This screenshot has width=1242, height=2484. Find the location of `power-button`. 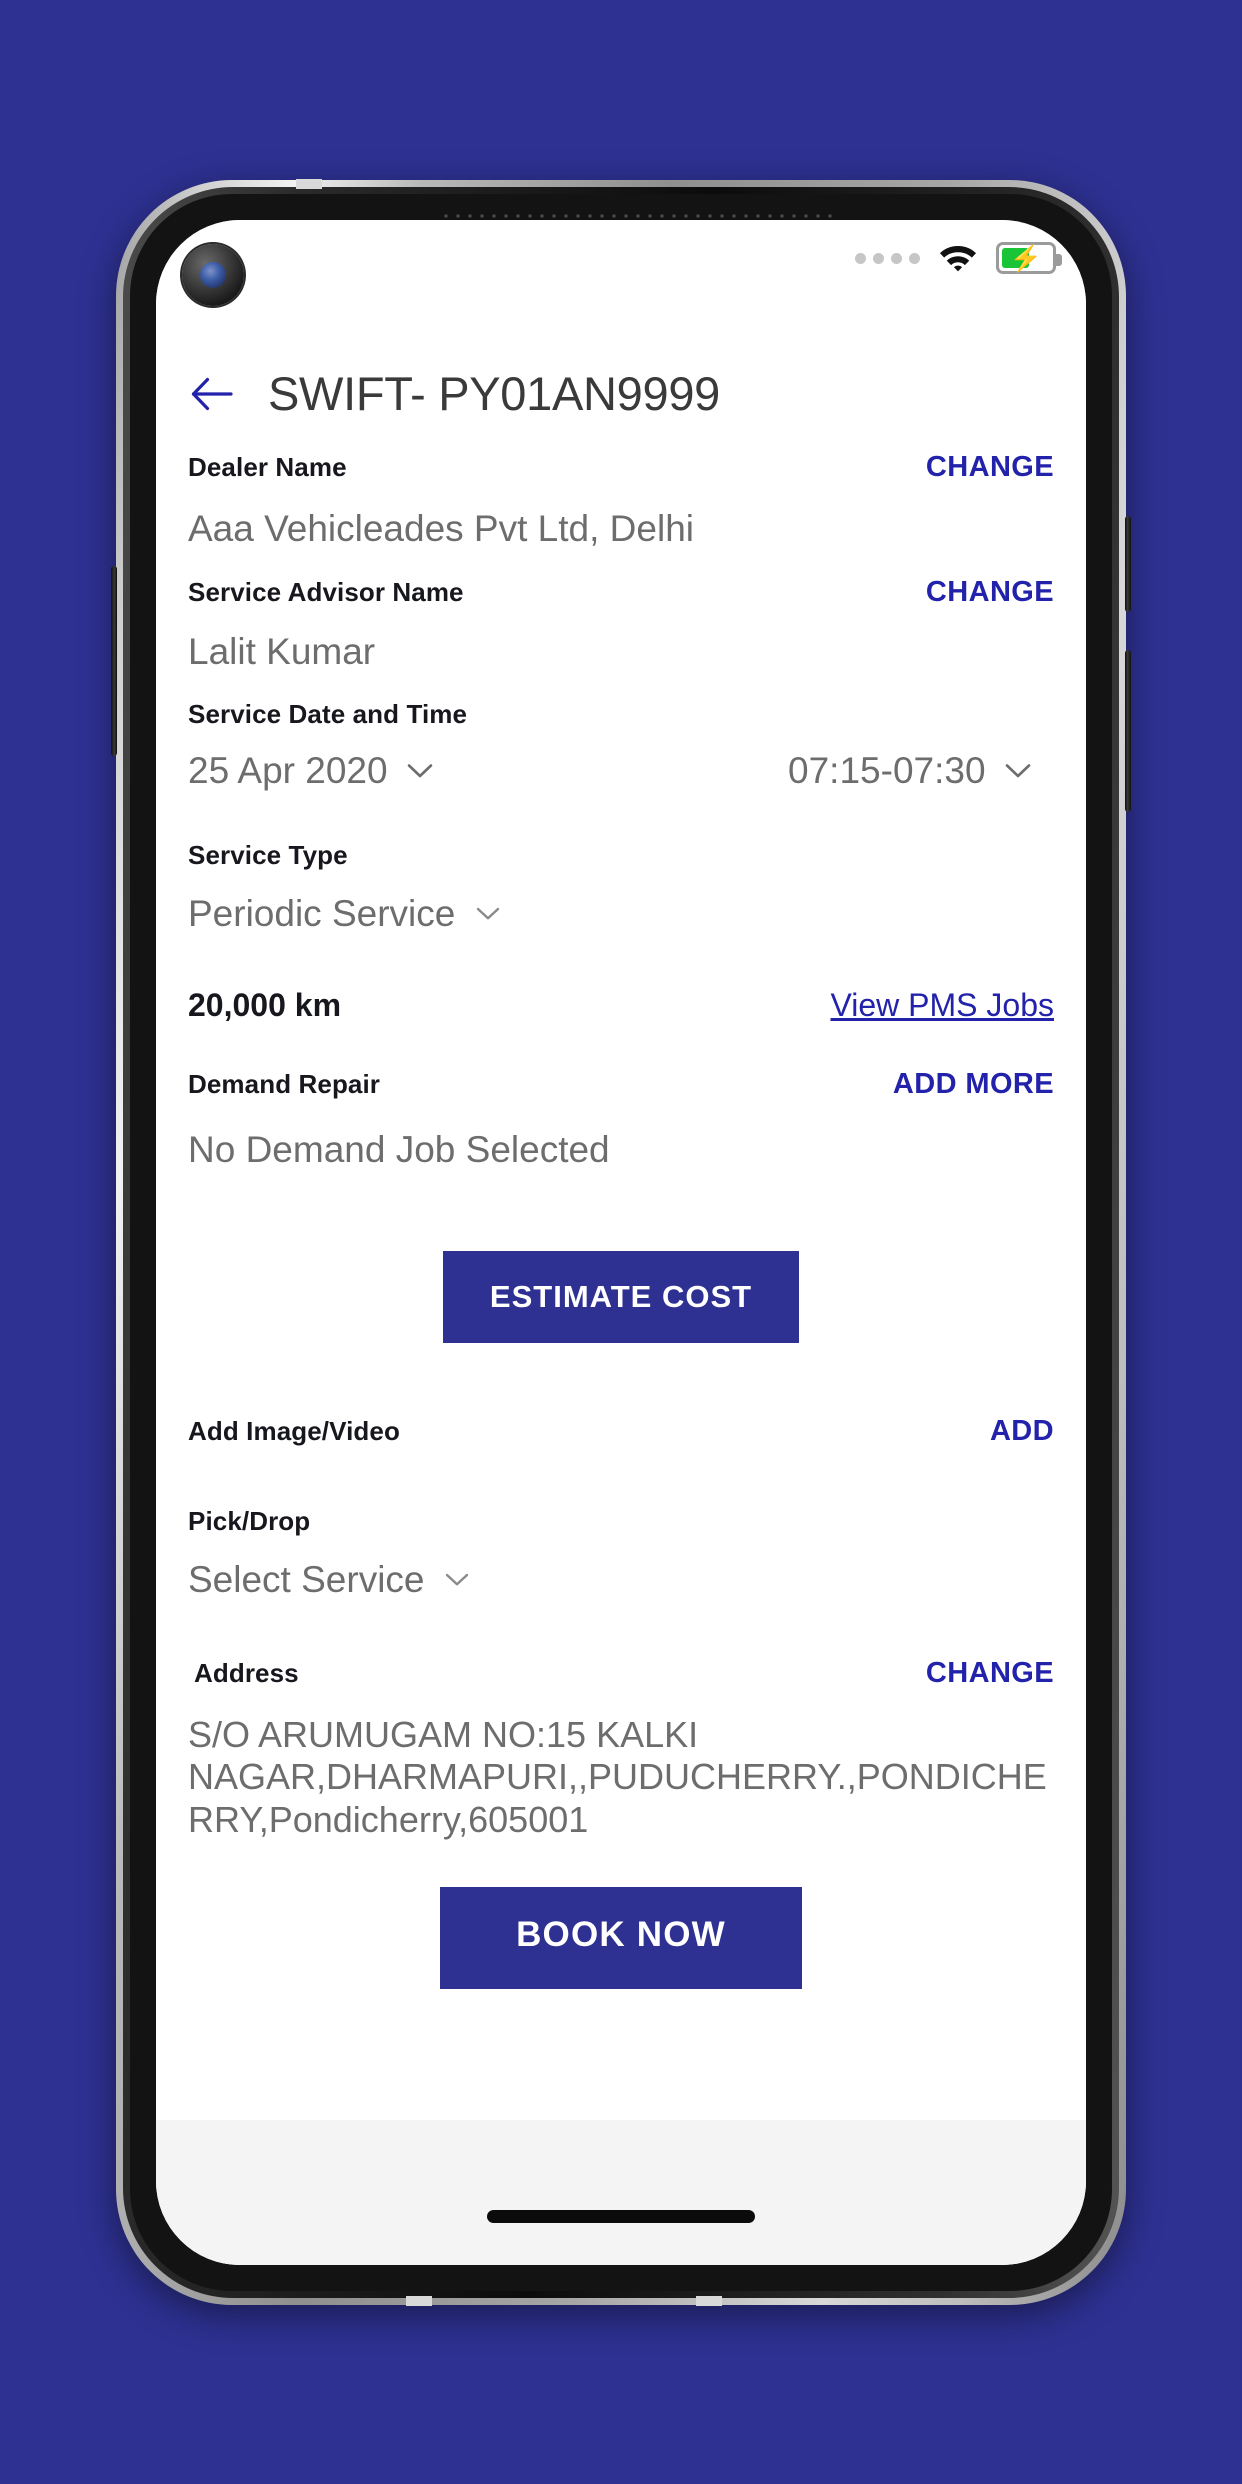

power-button is located at coordinates (1128, 564).